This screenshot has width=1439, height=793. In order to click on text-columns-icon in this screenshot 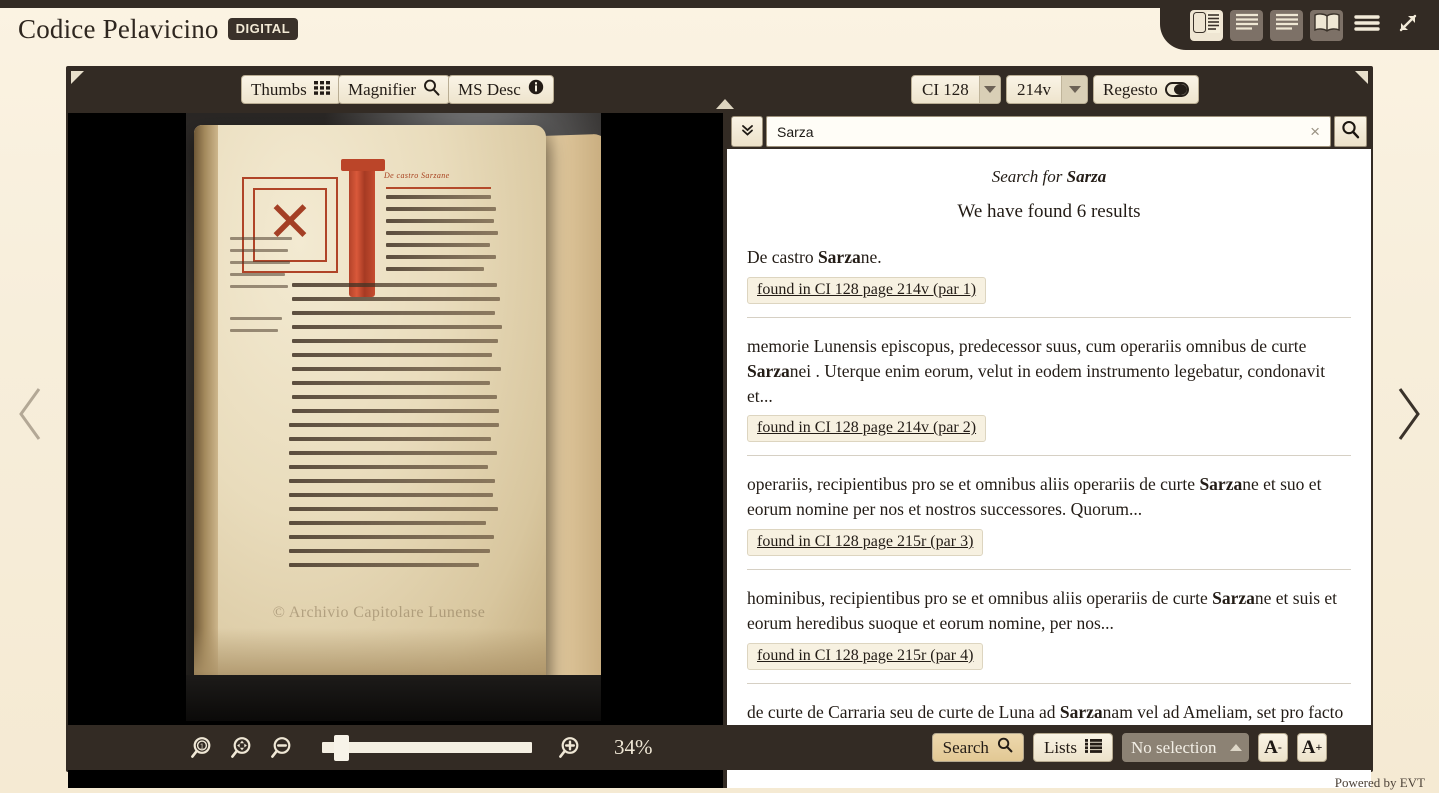, I will do `click(1247, 25)`.